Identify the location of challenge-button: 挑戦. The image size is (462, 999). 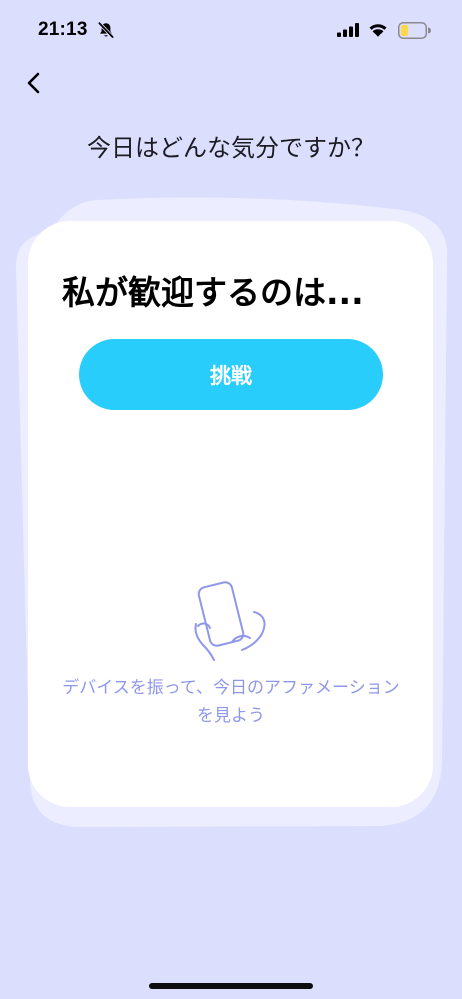
(231, 374).